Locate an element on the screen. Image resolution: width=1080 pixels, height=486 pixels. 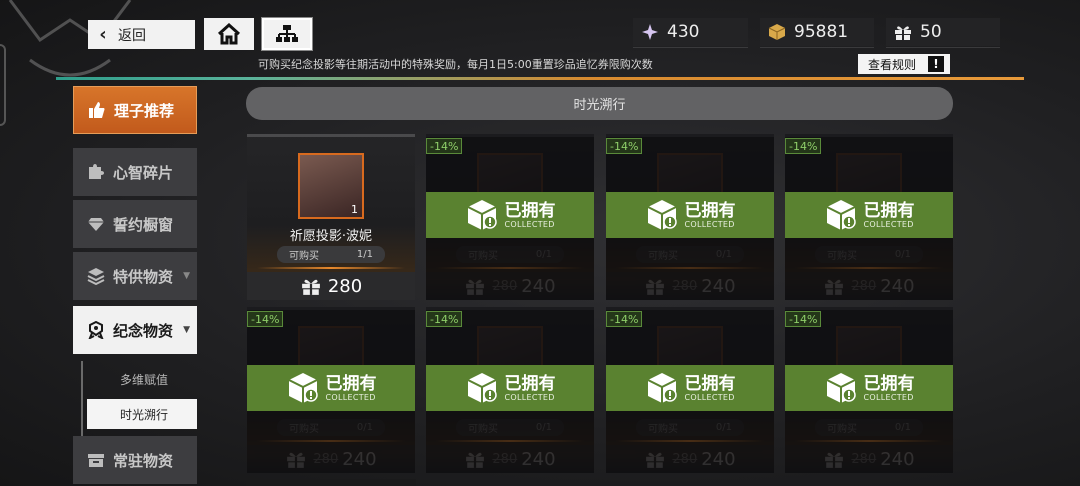
sidebar-item-recommend: 理子推荐 is located at coordinates (135, 110).